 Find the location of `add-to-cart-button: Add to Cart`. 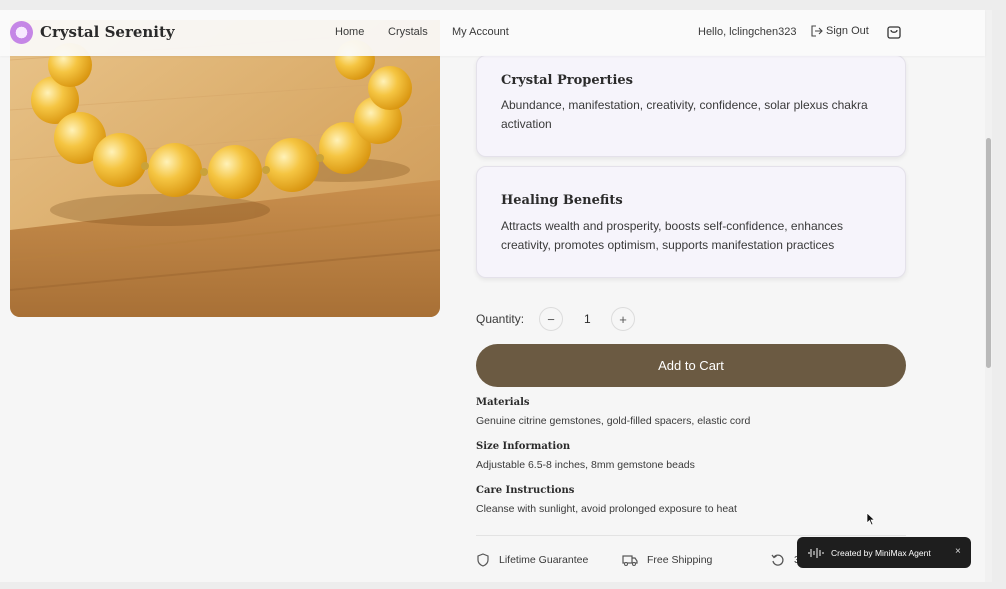

add-to-cart-button: Add to Cart is located at coordinates (691, 365).